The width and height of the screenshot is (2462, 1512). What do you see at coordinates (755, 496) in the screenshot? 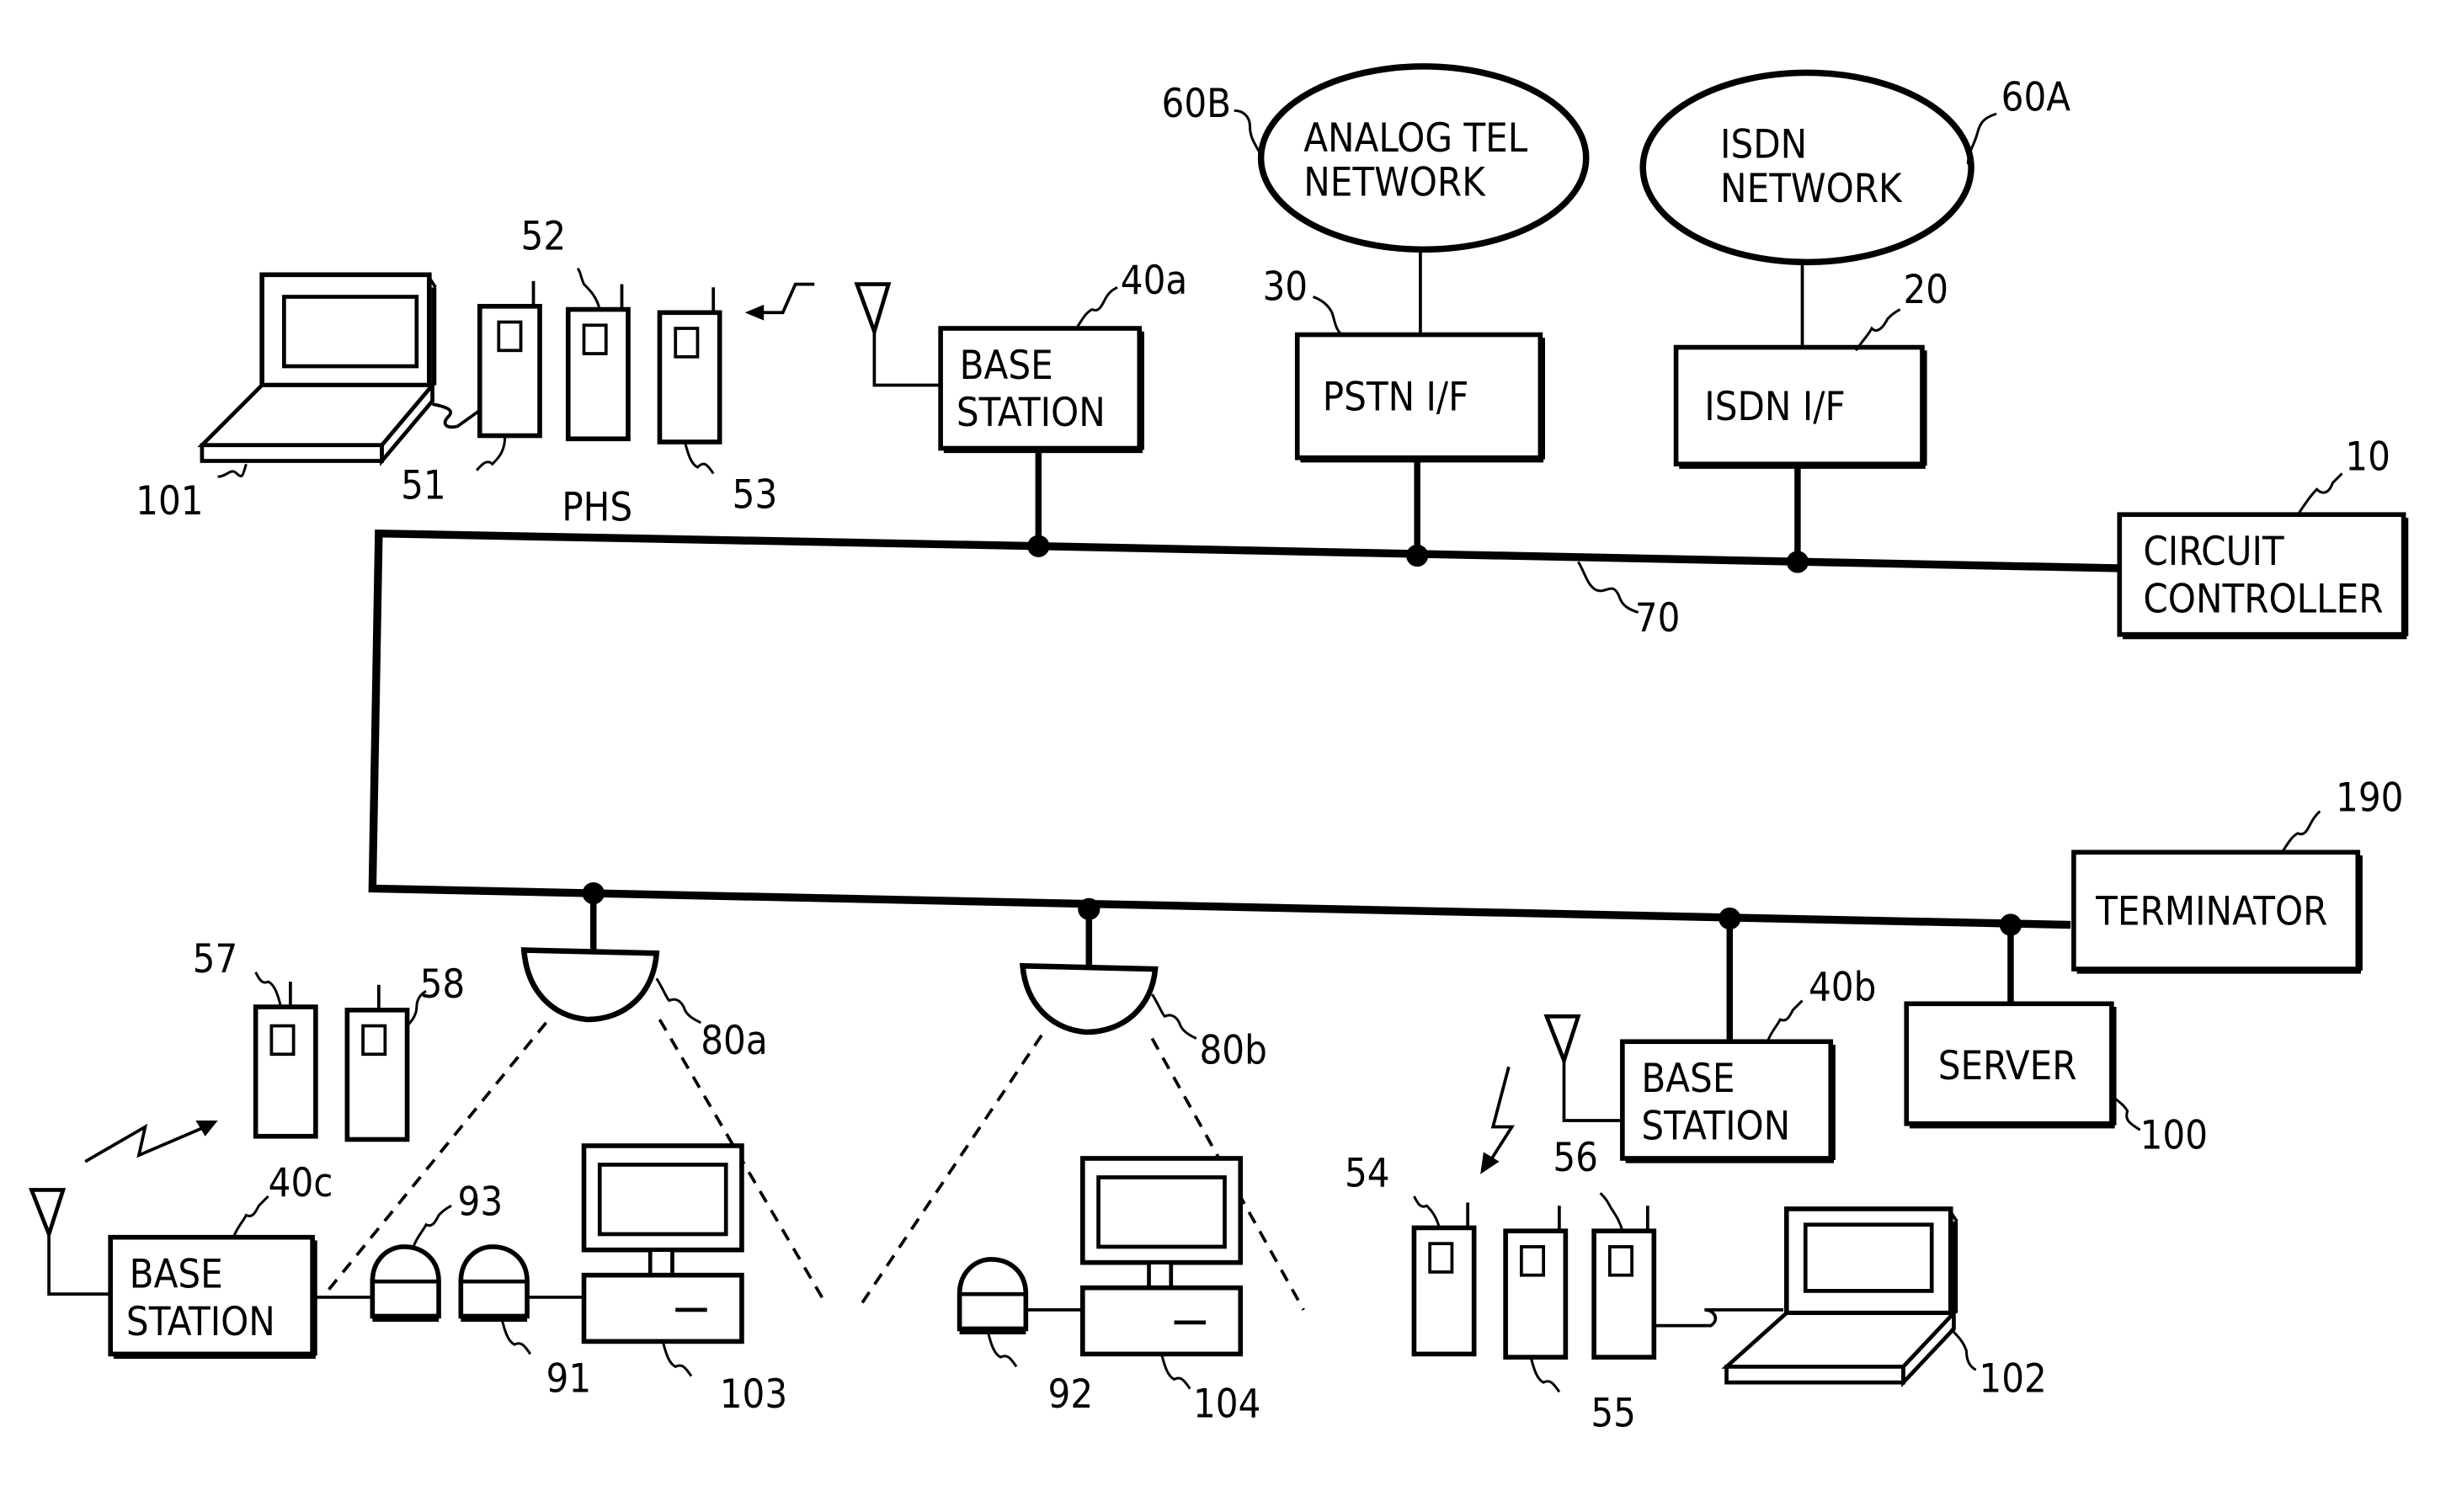
I see `ref-53: 53` at bounding box center [755, 496].